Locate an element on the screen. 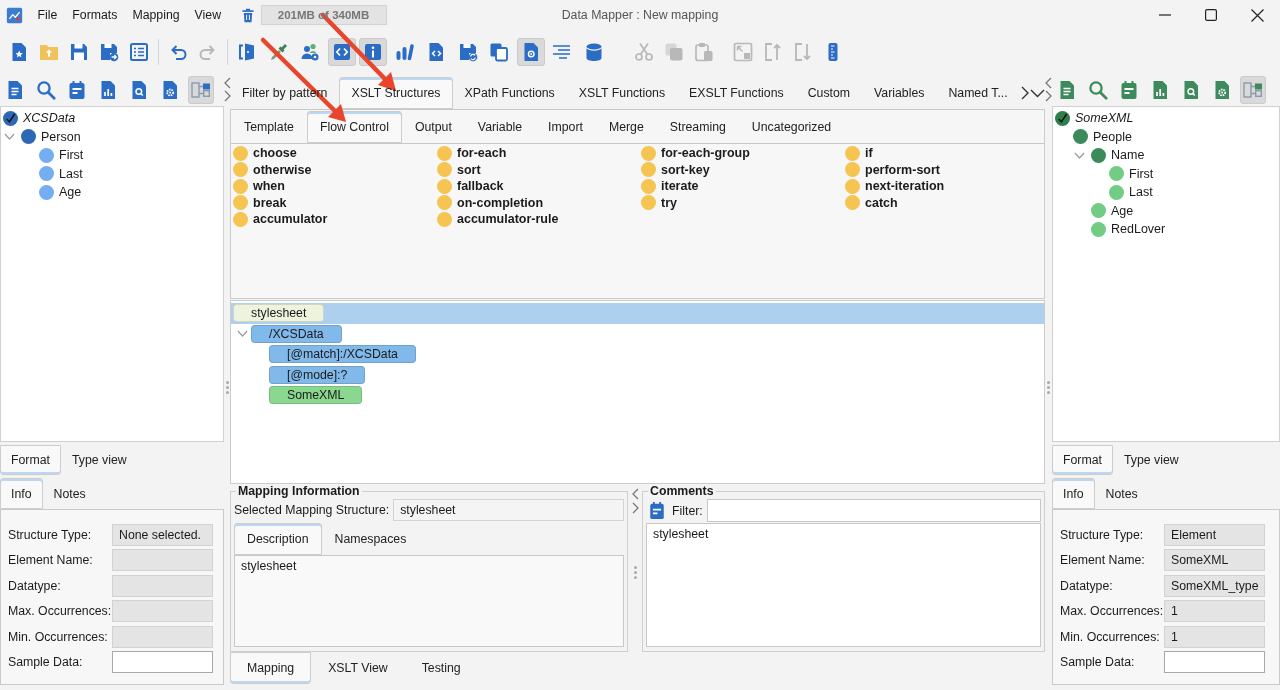 The width and height of the screenshot is (1280, 690). palette-item: when is located at coordinates (259, 186).